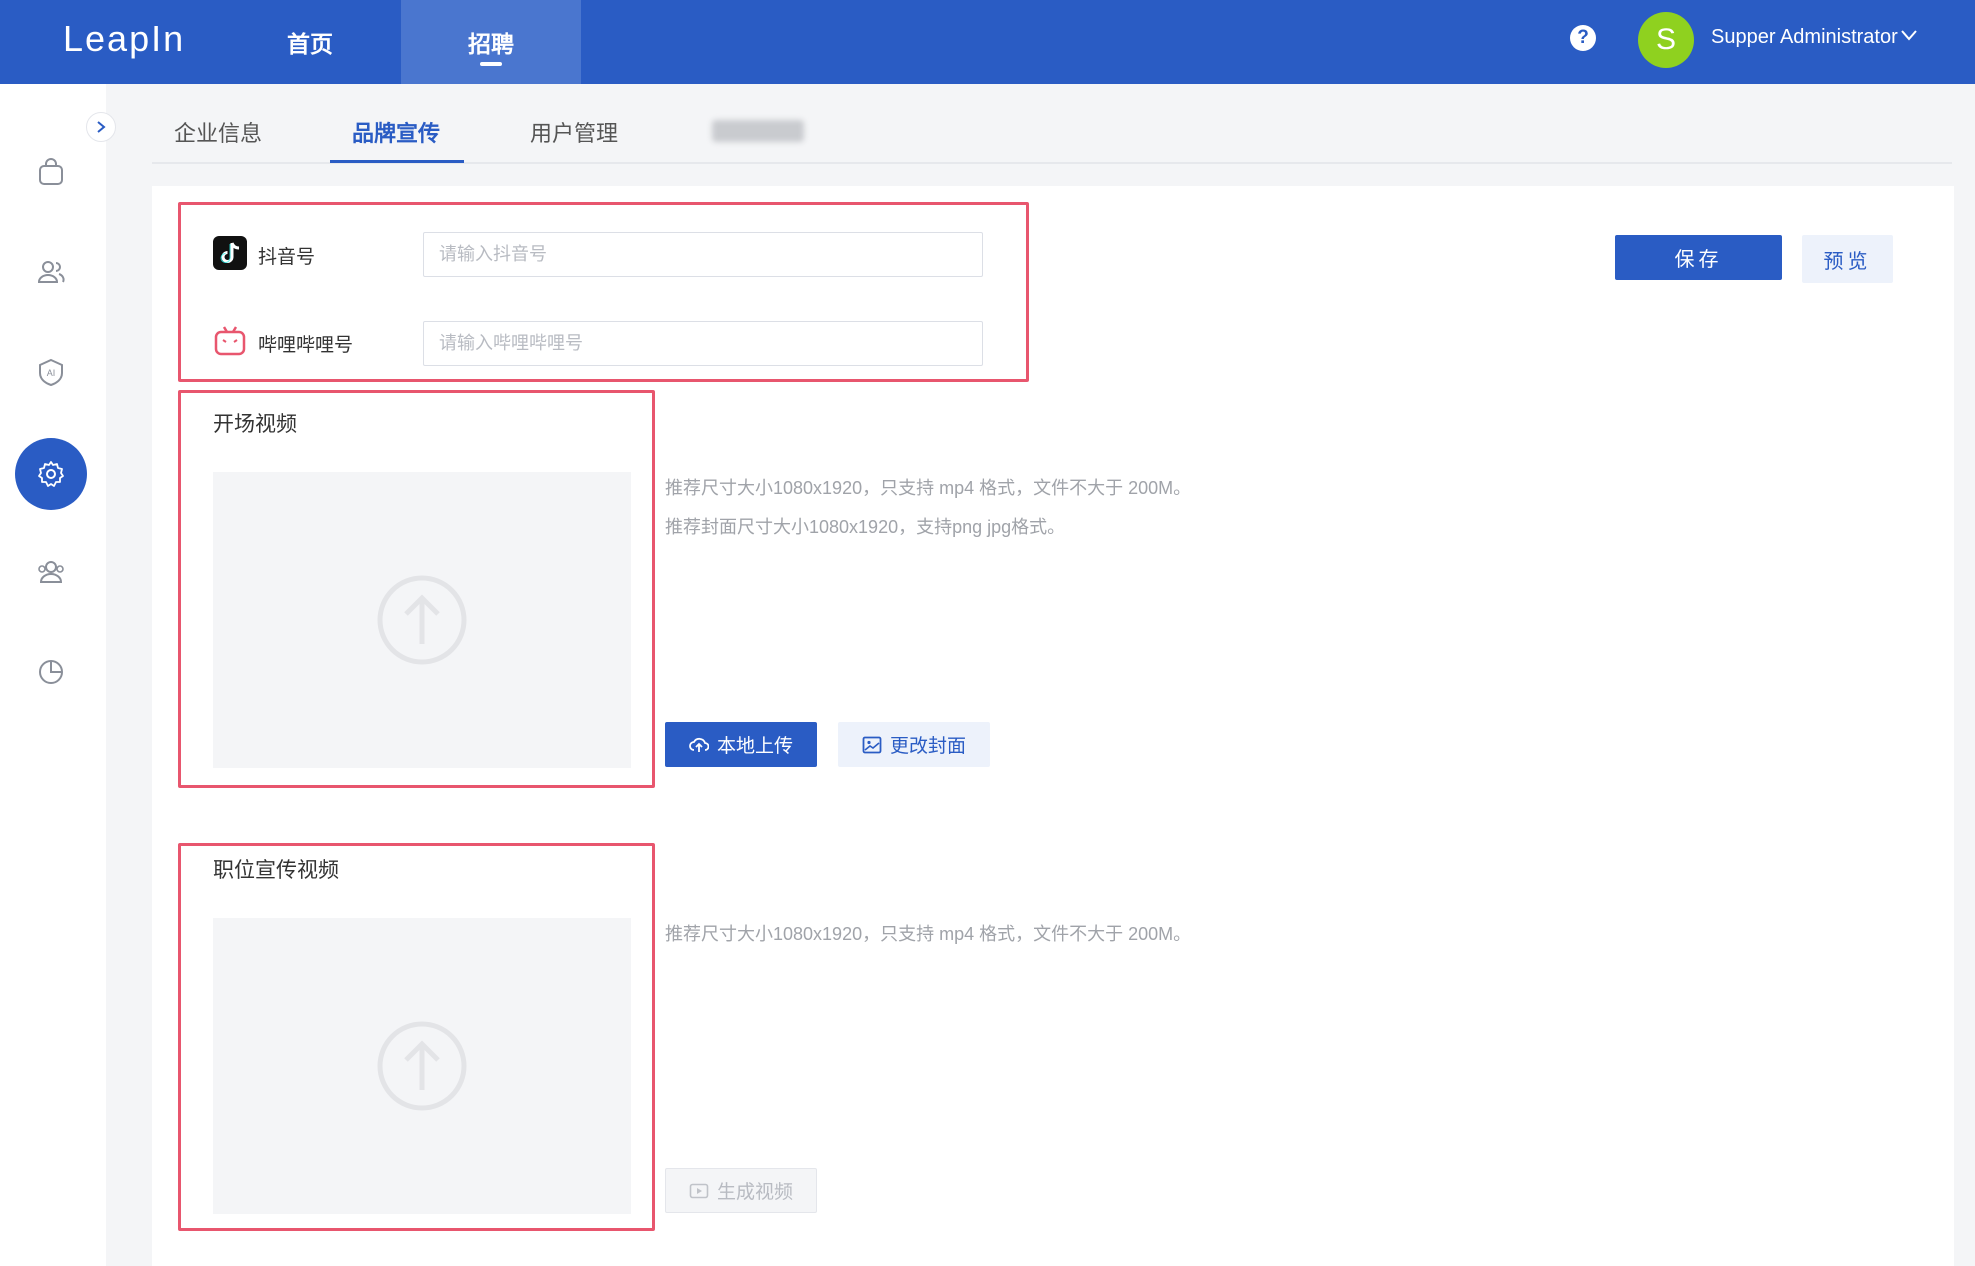 The image size is (1975, 1266). Describe the element at coordinates (754, 1192) in the screenshot. I see `generate-video-label: 生成视频` at that location.